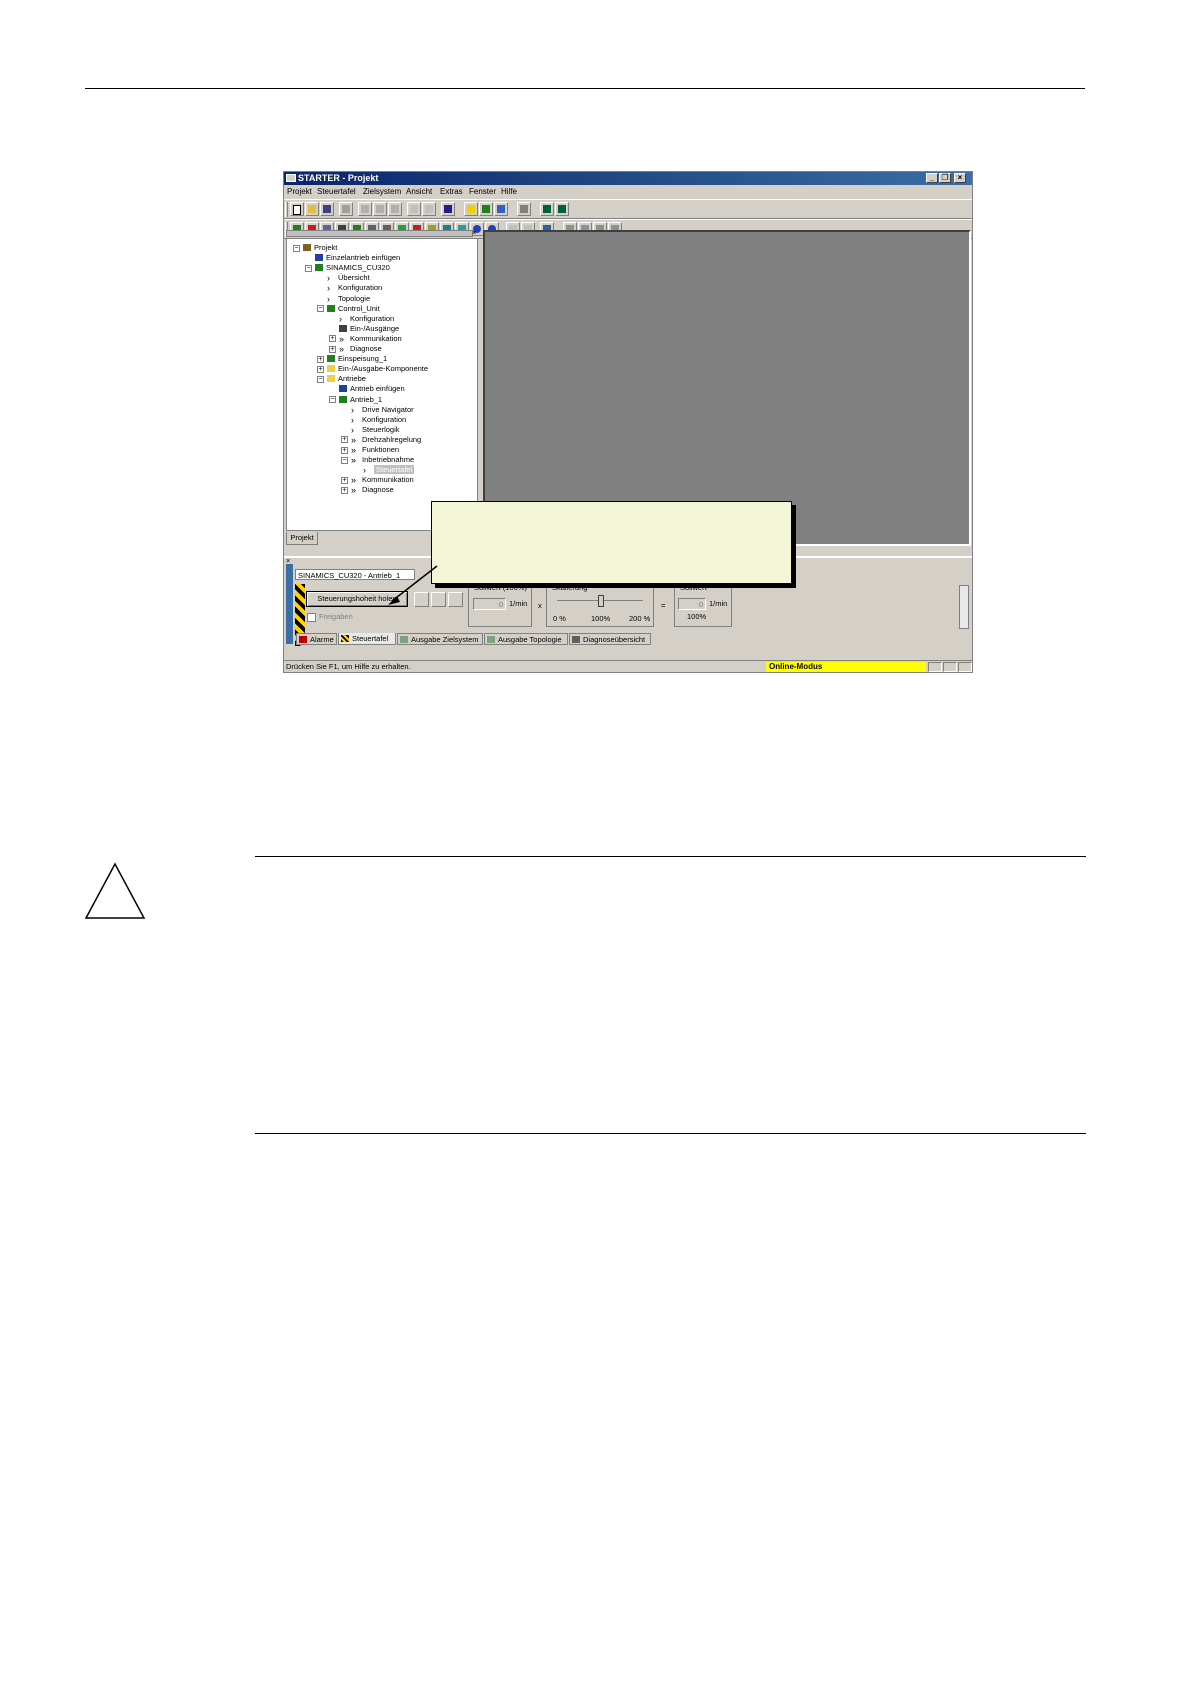 The width and height of the screenshot is (1190, 1684). I want to click on copy-ram-rom-icon, so click(524, 209).